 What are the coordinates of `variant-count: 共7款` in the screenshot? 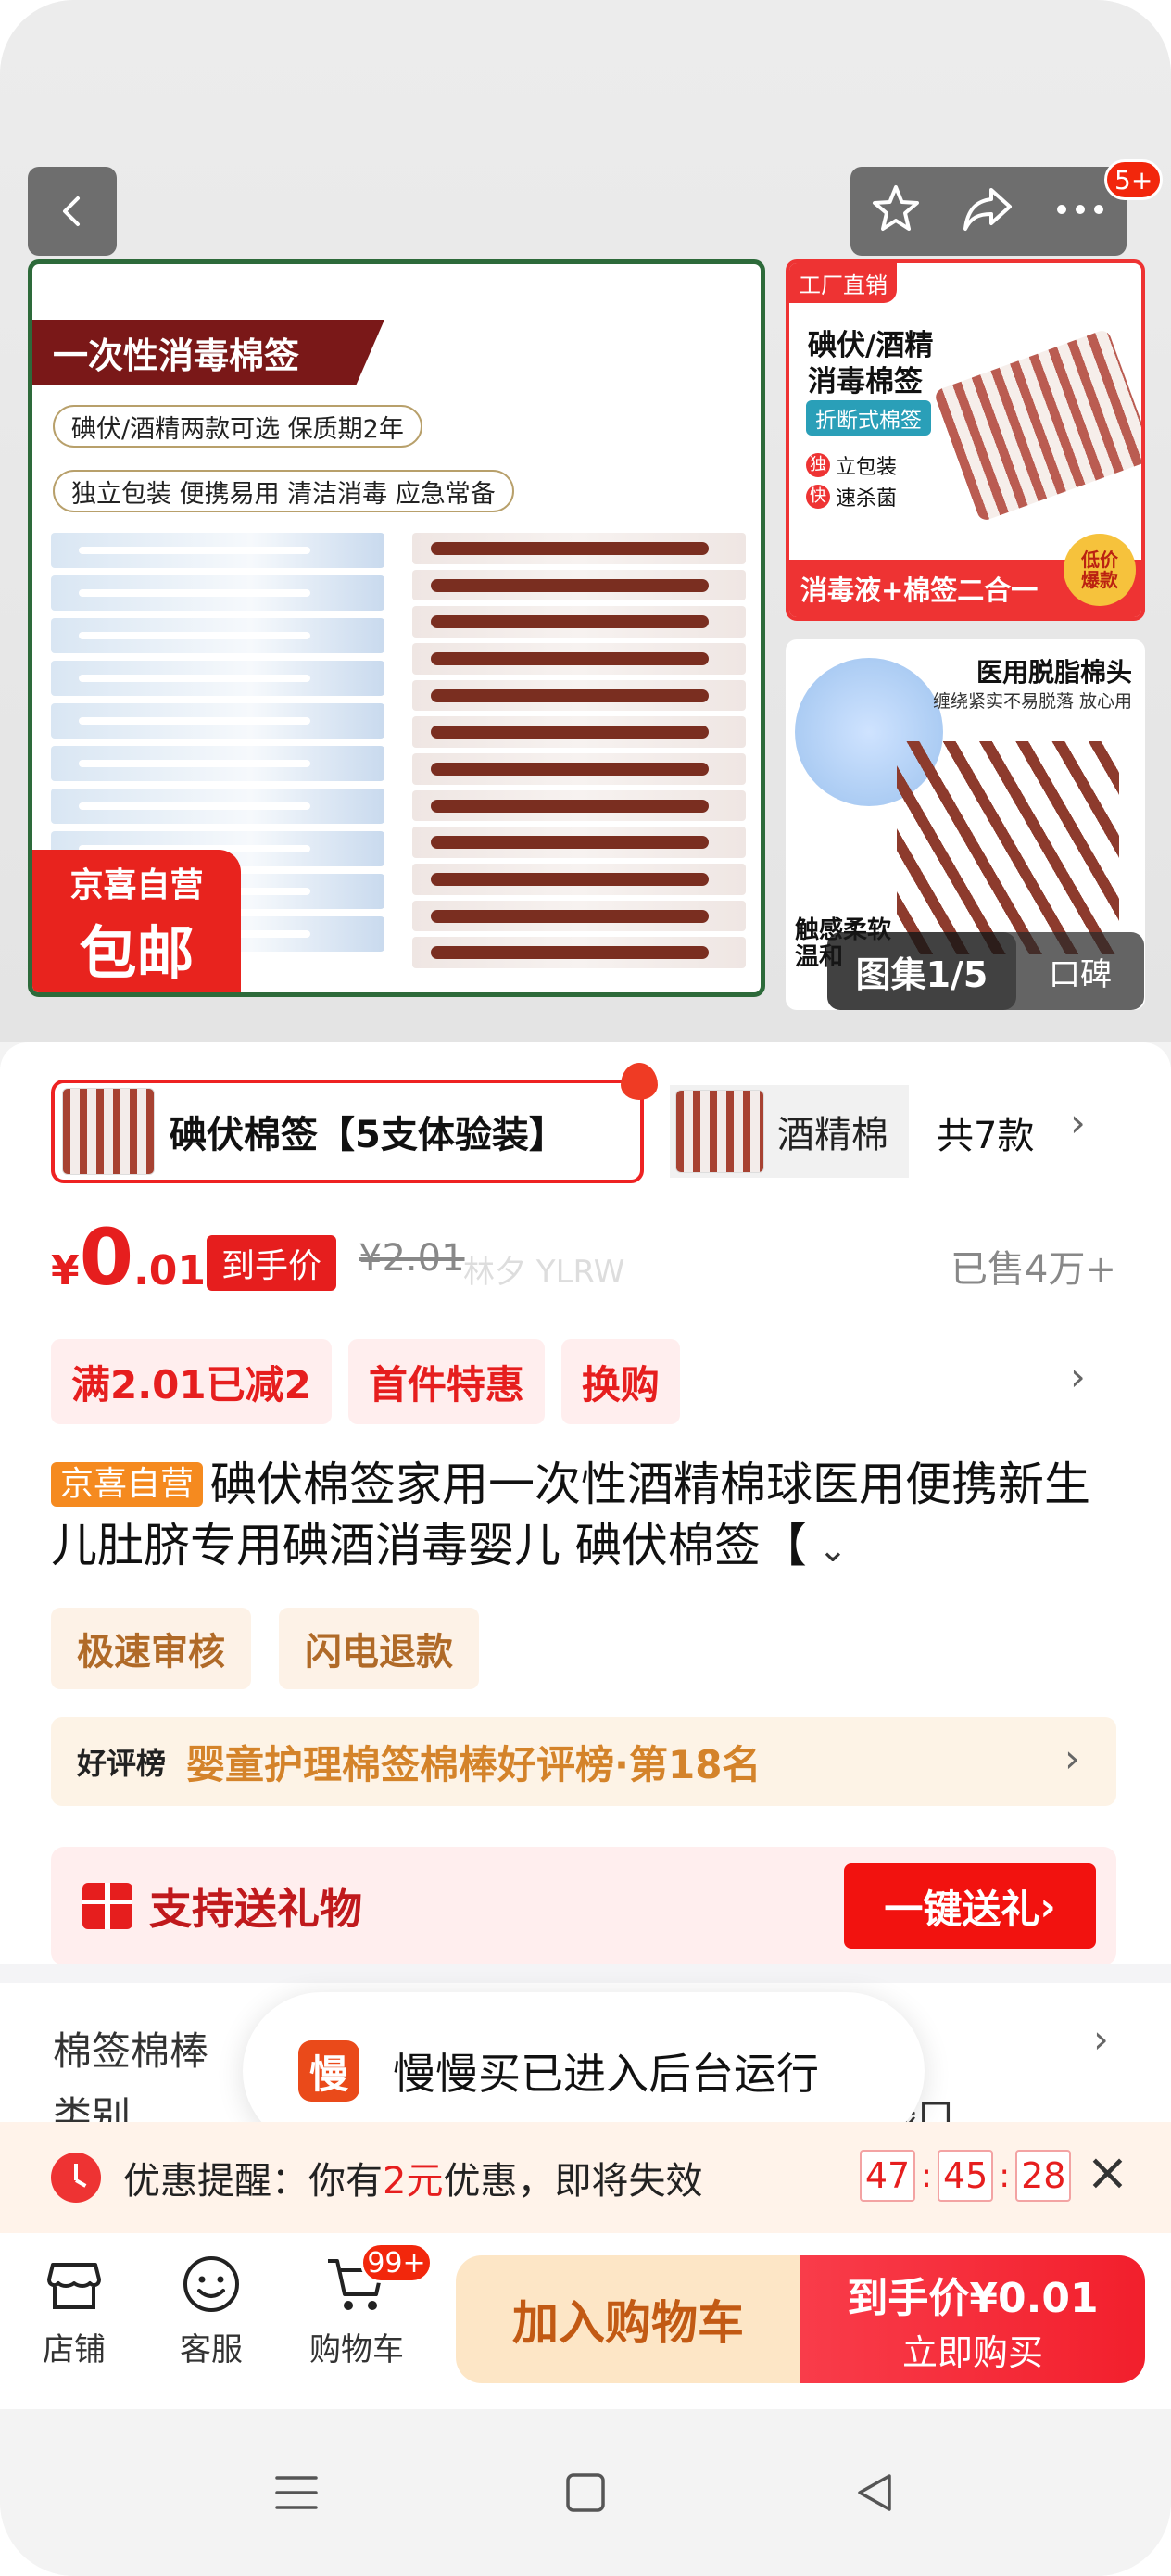 It's located at (986, 1132).